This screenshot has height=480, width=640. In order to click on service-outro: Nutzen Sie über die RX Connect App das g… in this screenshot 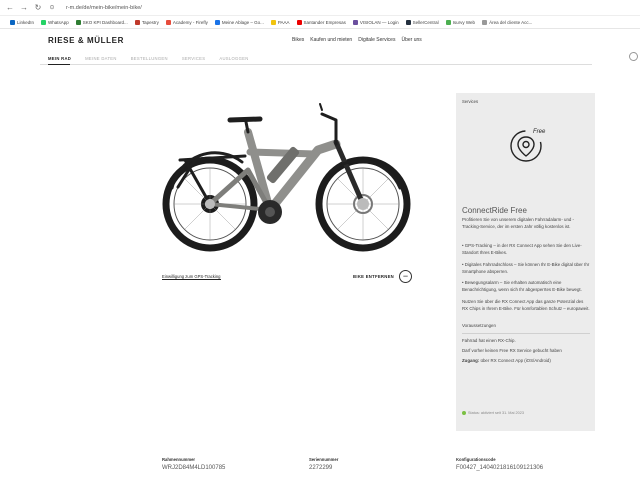, I will do `click(526, 305)`.